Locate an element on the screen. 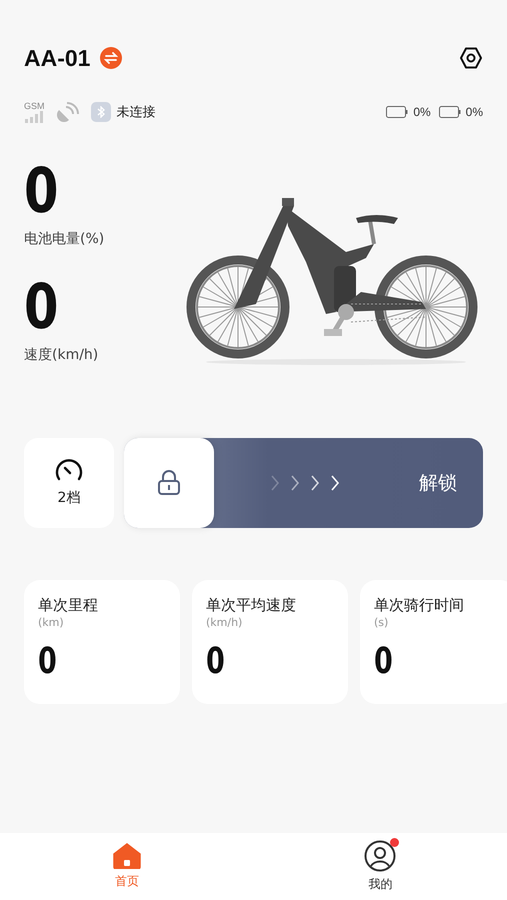 This screenshot has width=507, height=900. device-title: AA-01 is located at coordinates (57, 58).